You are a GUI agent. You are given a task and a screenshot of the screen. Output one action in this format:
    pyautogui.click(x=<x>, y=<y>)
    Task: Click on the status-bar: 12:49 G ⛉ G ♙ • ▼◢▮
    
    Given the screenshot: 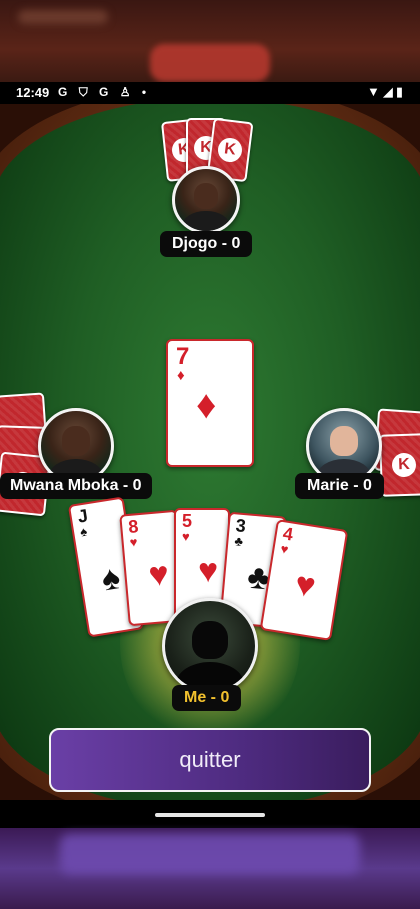 What is the action you would take?
    pyautogui.click(x=210, y=93)
    